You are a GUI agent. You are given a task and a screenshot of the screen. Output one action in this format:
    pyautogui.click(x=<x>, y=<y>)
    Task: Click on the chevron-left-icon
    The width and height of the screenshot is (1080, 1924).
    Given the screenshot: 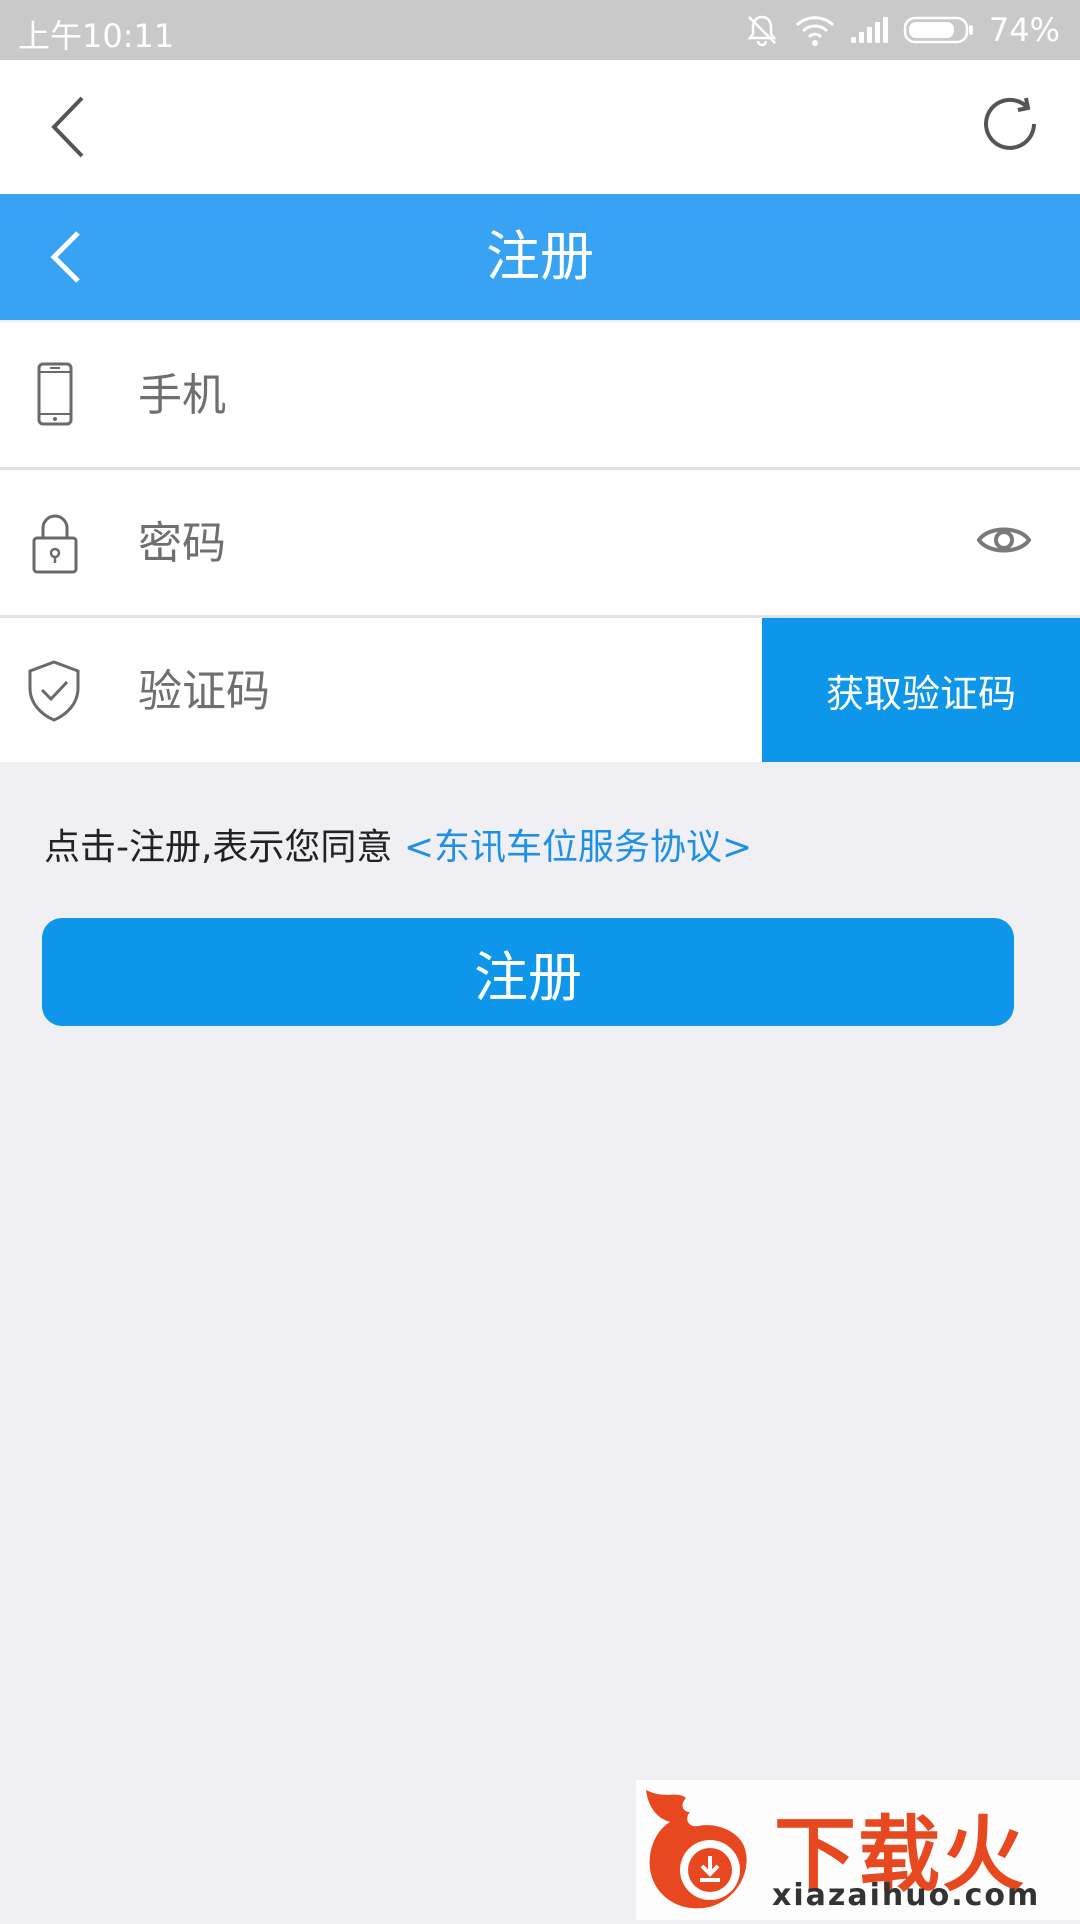 What is the action you would take?
    pyautogui.click(x=70, y=127)
    